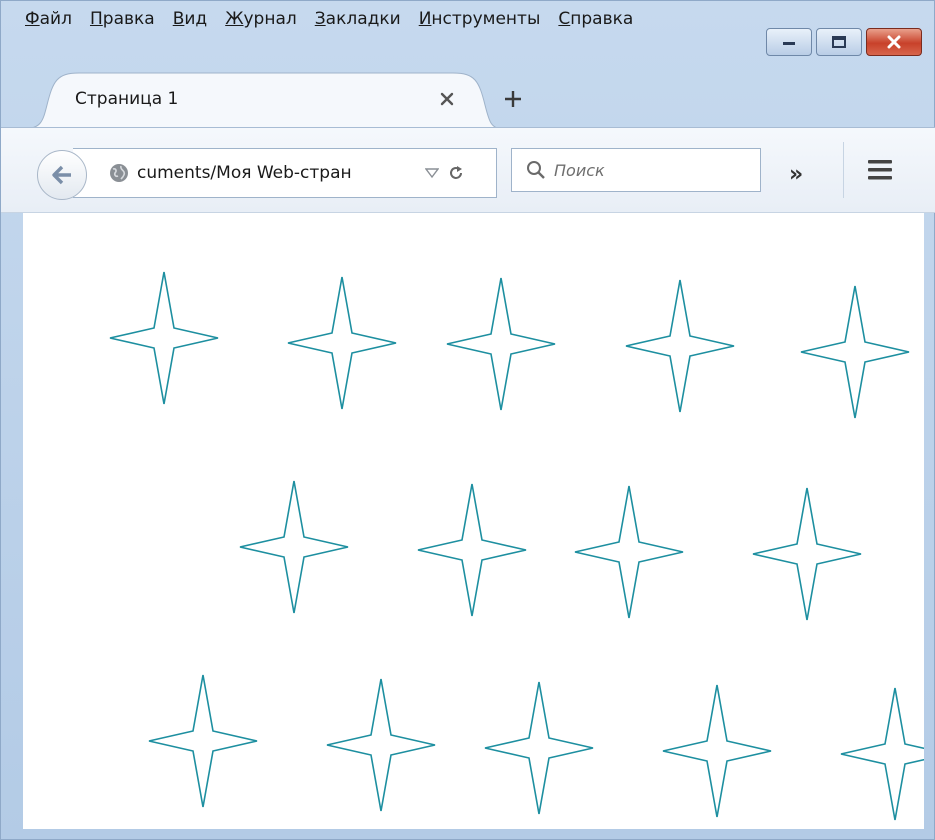  I want to click on tab-strip: Страница 1, so click(468, 100).